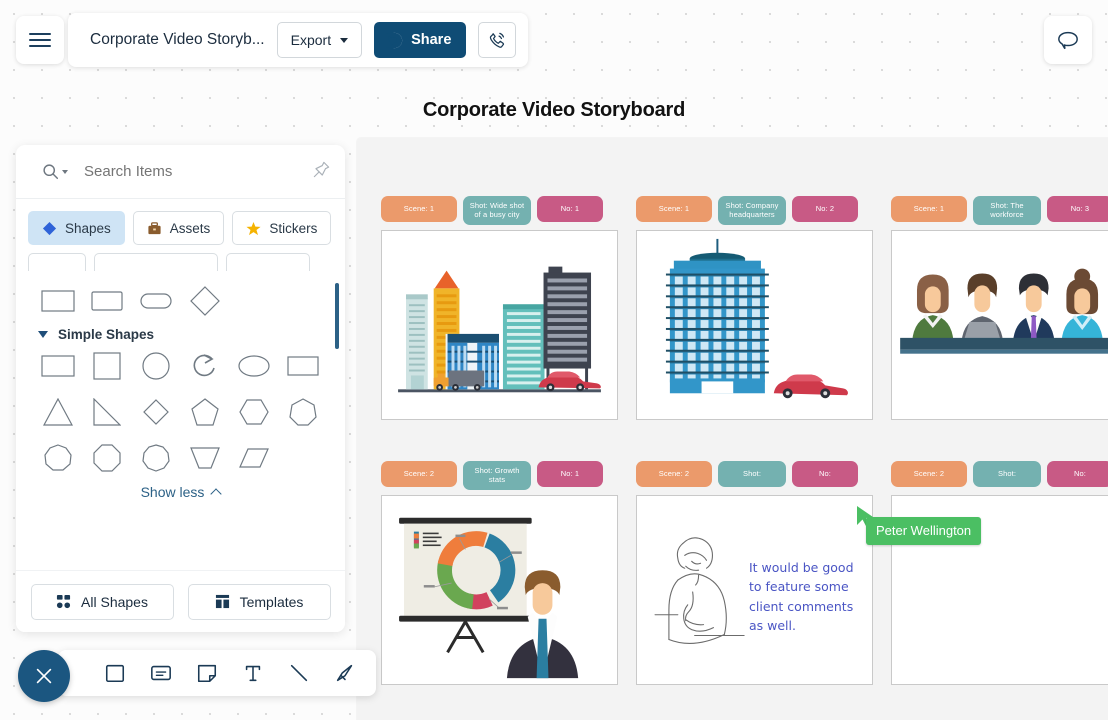 This screenshot has height=720, width=1108. I want to click on shape-slot-empty, so click(253, 301).